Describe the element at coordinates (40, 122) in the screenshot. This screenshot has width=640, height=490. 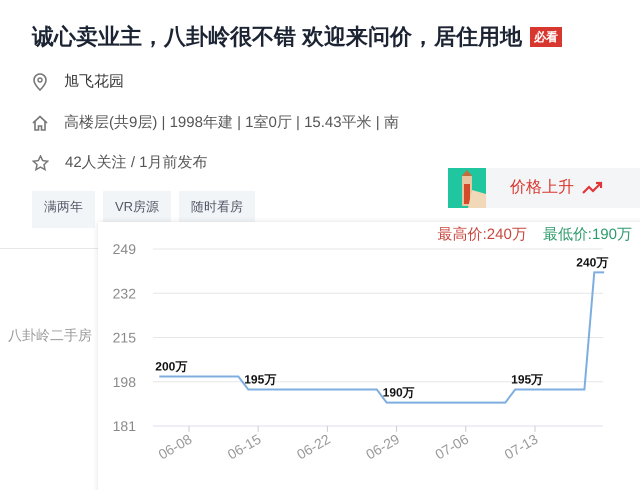
I see `house-icon` at that location.